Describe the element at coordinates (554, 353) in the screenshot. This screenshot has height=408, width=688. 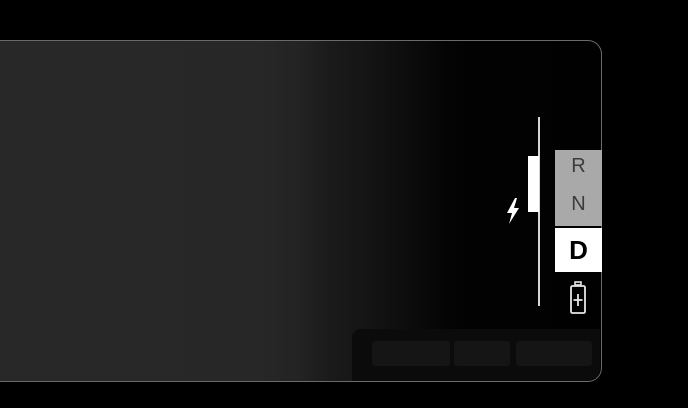
I see `dock-slot-right` at that location.